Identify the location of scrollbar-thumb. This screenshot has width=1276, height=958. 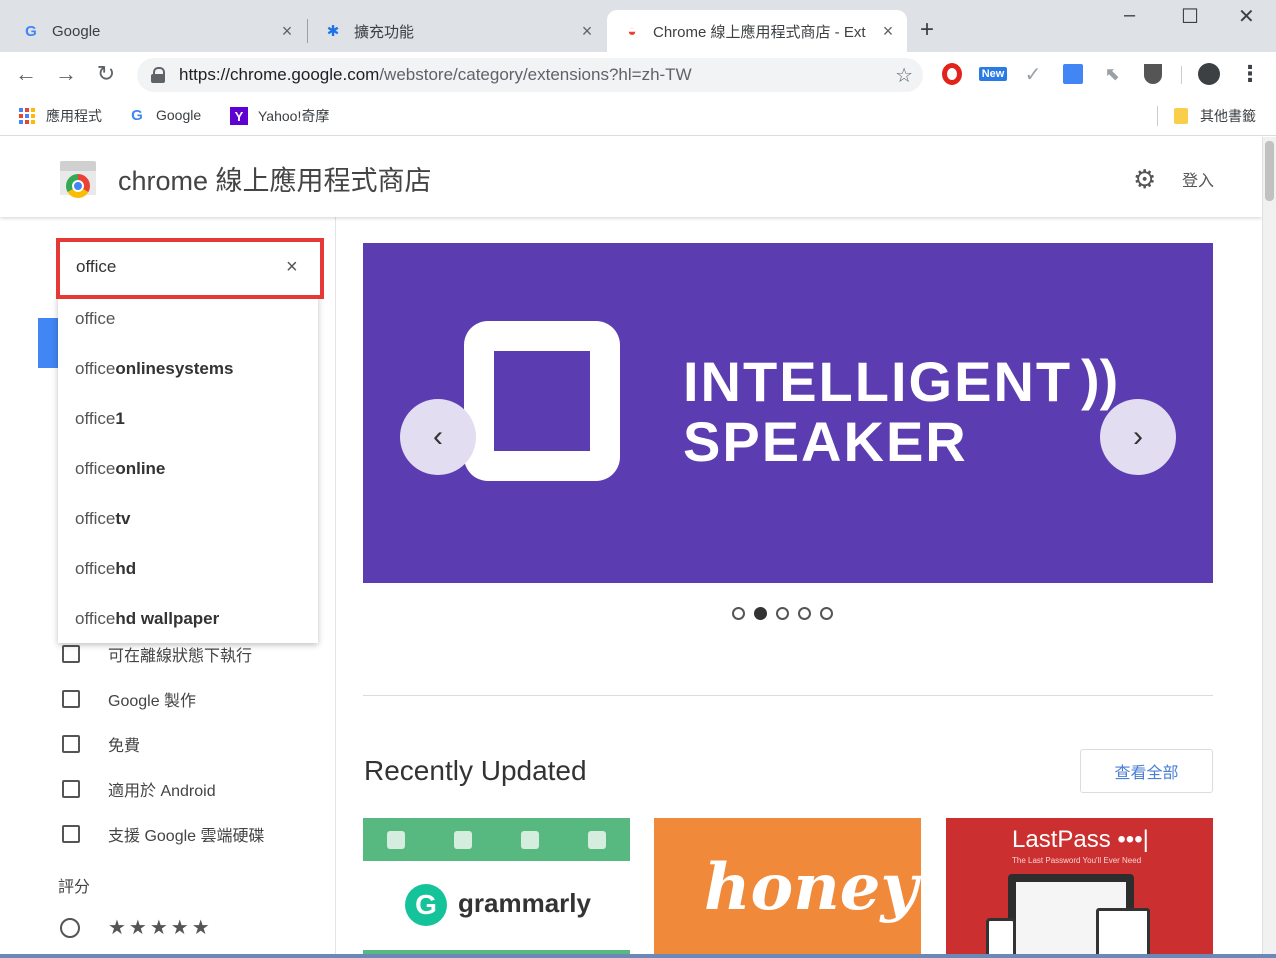
(1269, 171).